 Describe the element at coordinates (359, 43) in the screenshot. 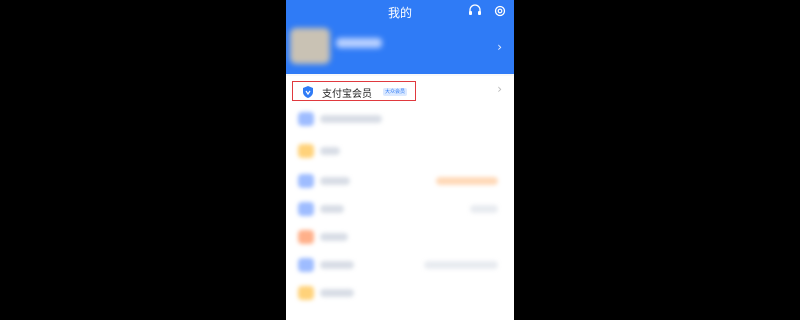

I see `profile-name-blurred` at that location.